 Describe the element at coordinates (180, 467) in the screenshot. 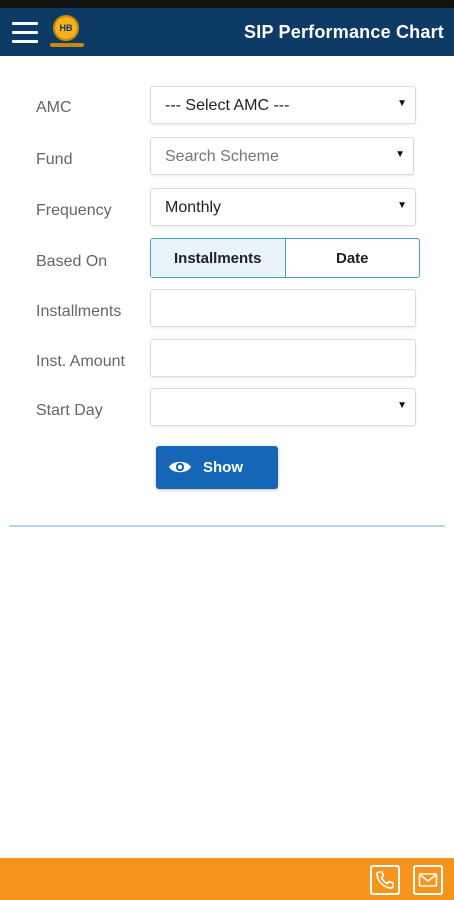

I see `eye-icon` at that location.